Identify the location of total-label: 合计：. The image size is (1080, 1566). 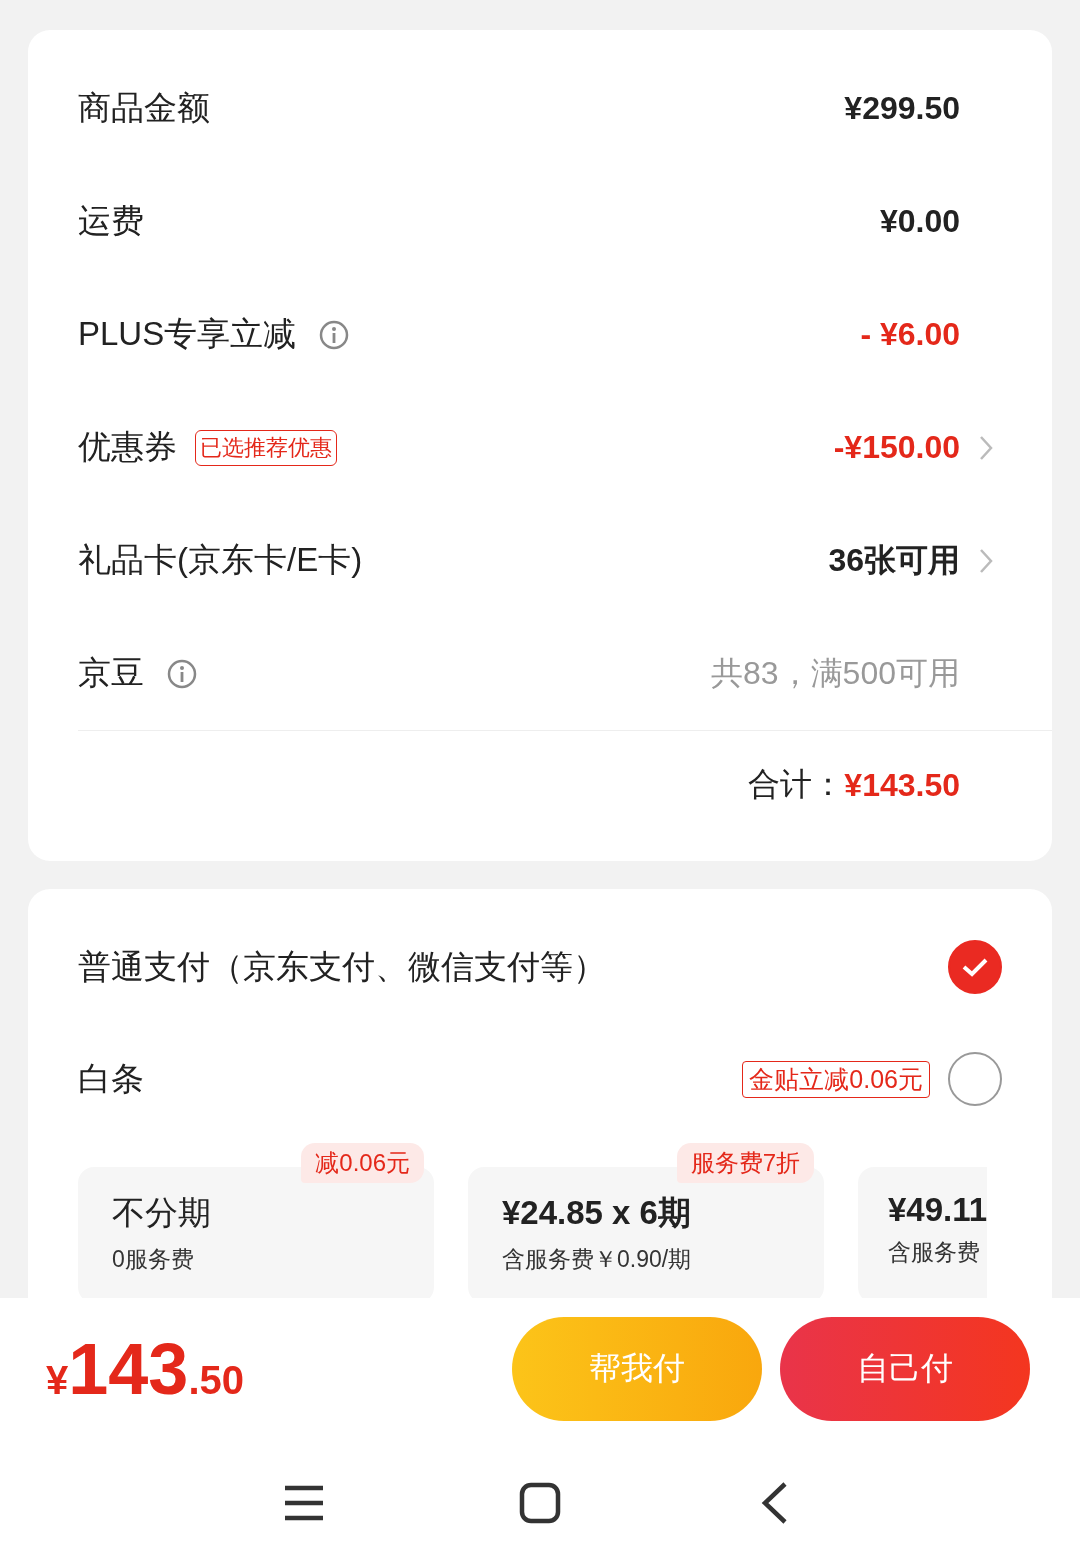
(796, 784).